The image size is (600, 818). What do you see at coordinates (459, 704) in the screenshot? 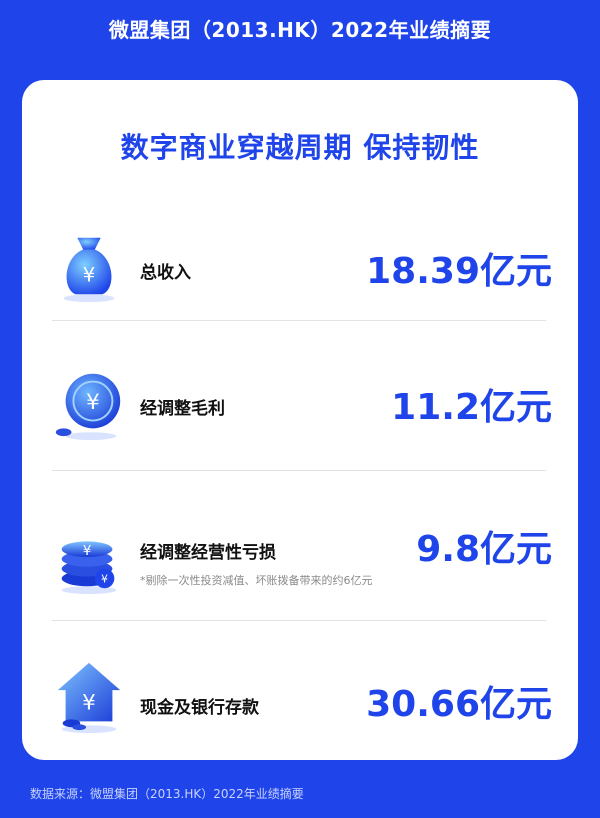
I see `metric-value: 30.66亿元` at bounding box center [459, 704].